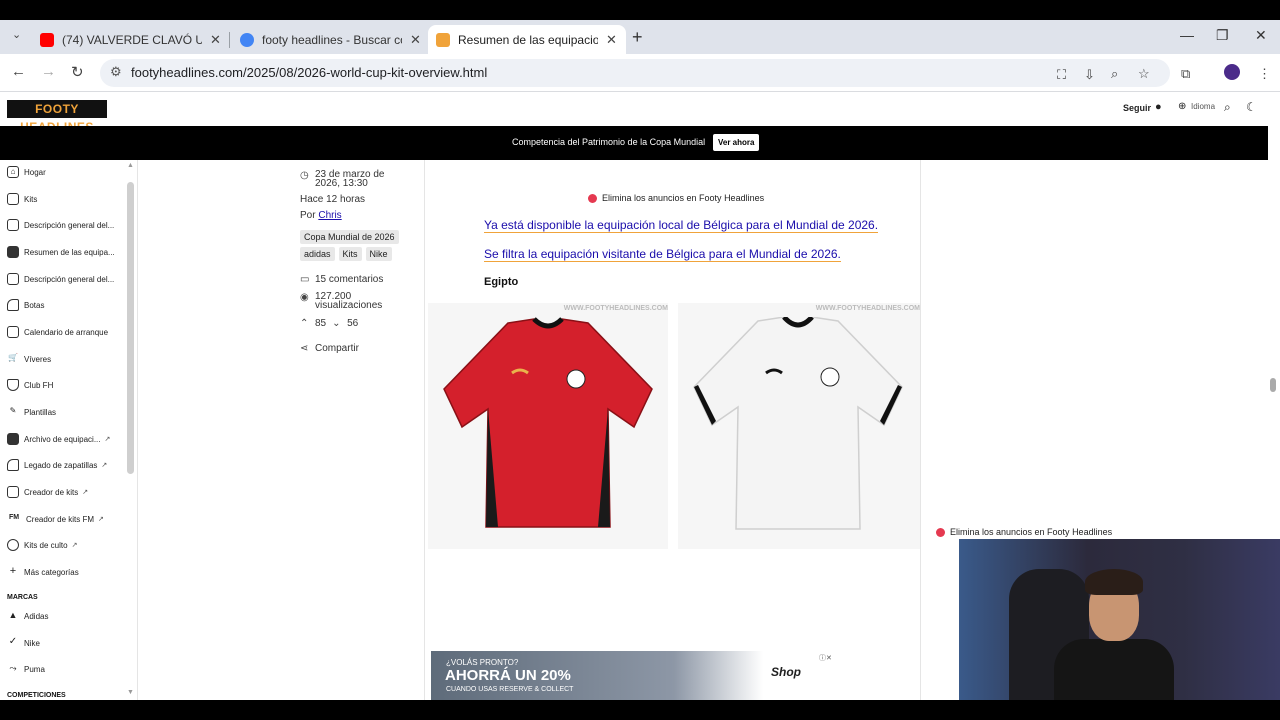  I want to click on sidebar-scrollbar, so click(130, 328).